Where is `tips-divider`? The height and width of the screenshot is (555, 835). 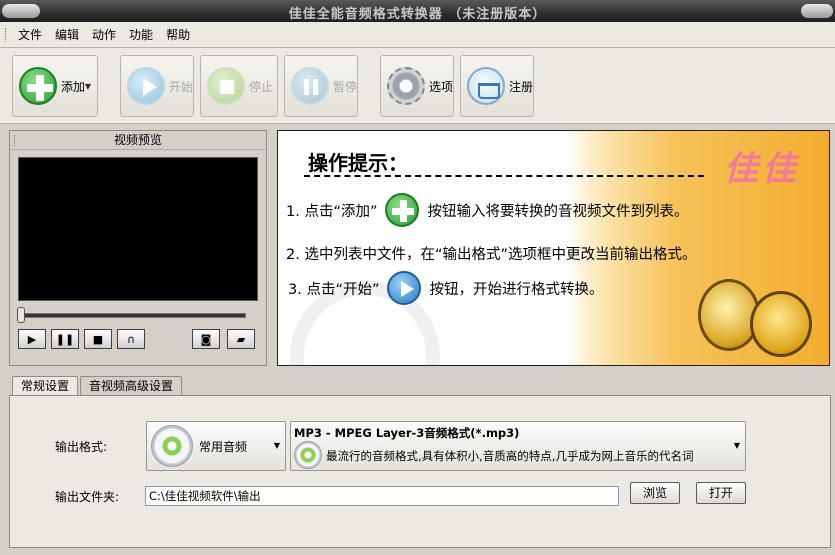 tips-divider is located at coordinates (504, 176).